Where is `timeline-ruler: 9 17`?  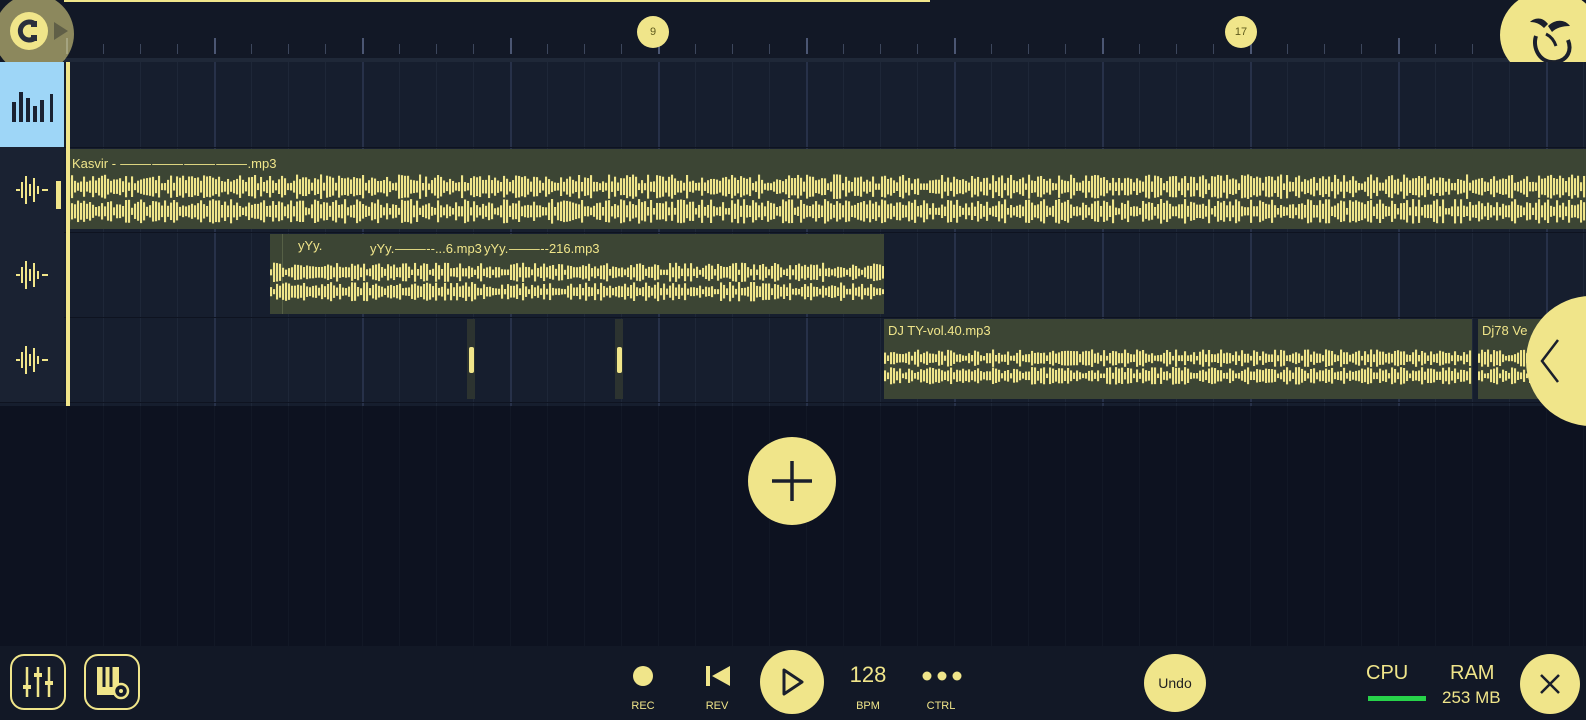
timeline-ruler: 9 17 is located at coordinates (793, 31).